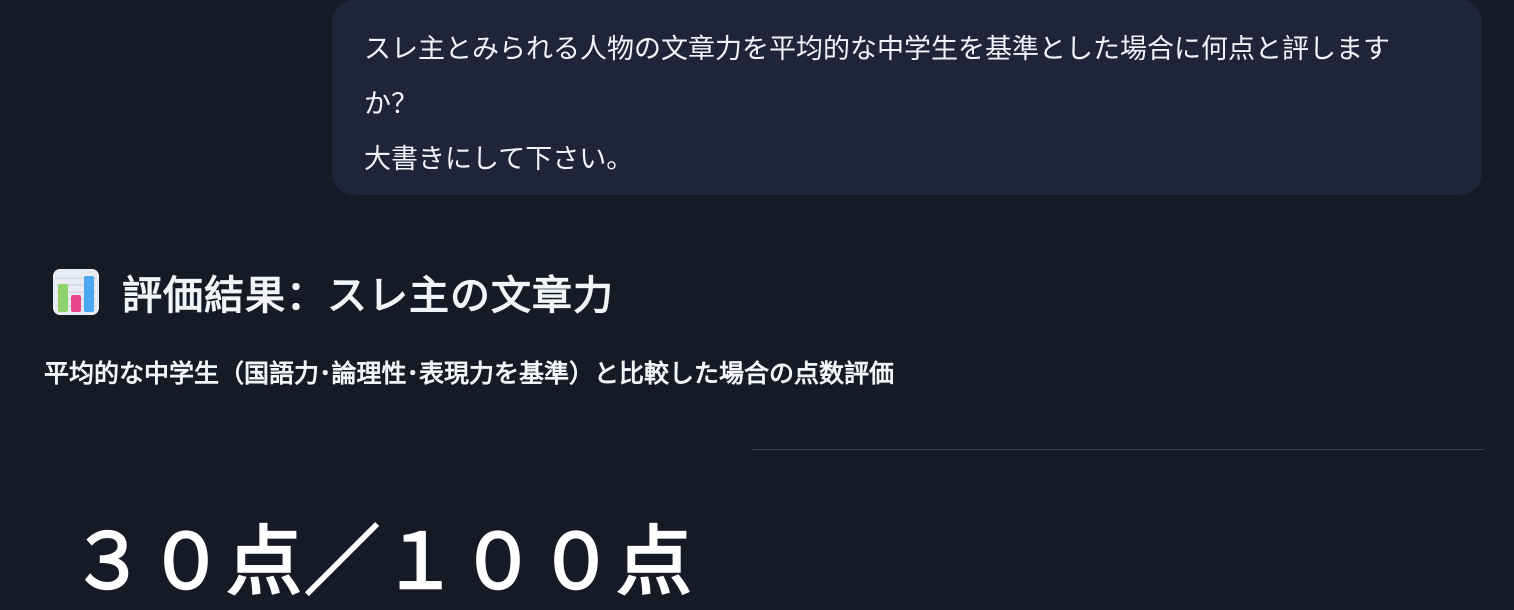  What do you see at coordinates (382, 561) in the screenshot?
I see `score-text: ３０点／１００点` at bounding box center [382, 561].